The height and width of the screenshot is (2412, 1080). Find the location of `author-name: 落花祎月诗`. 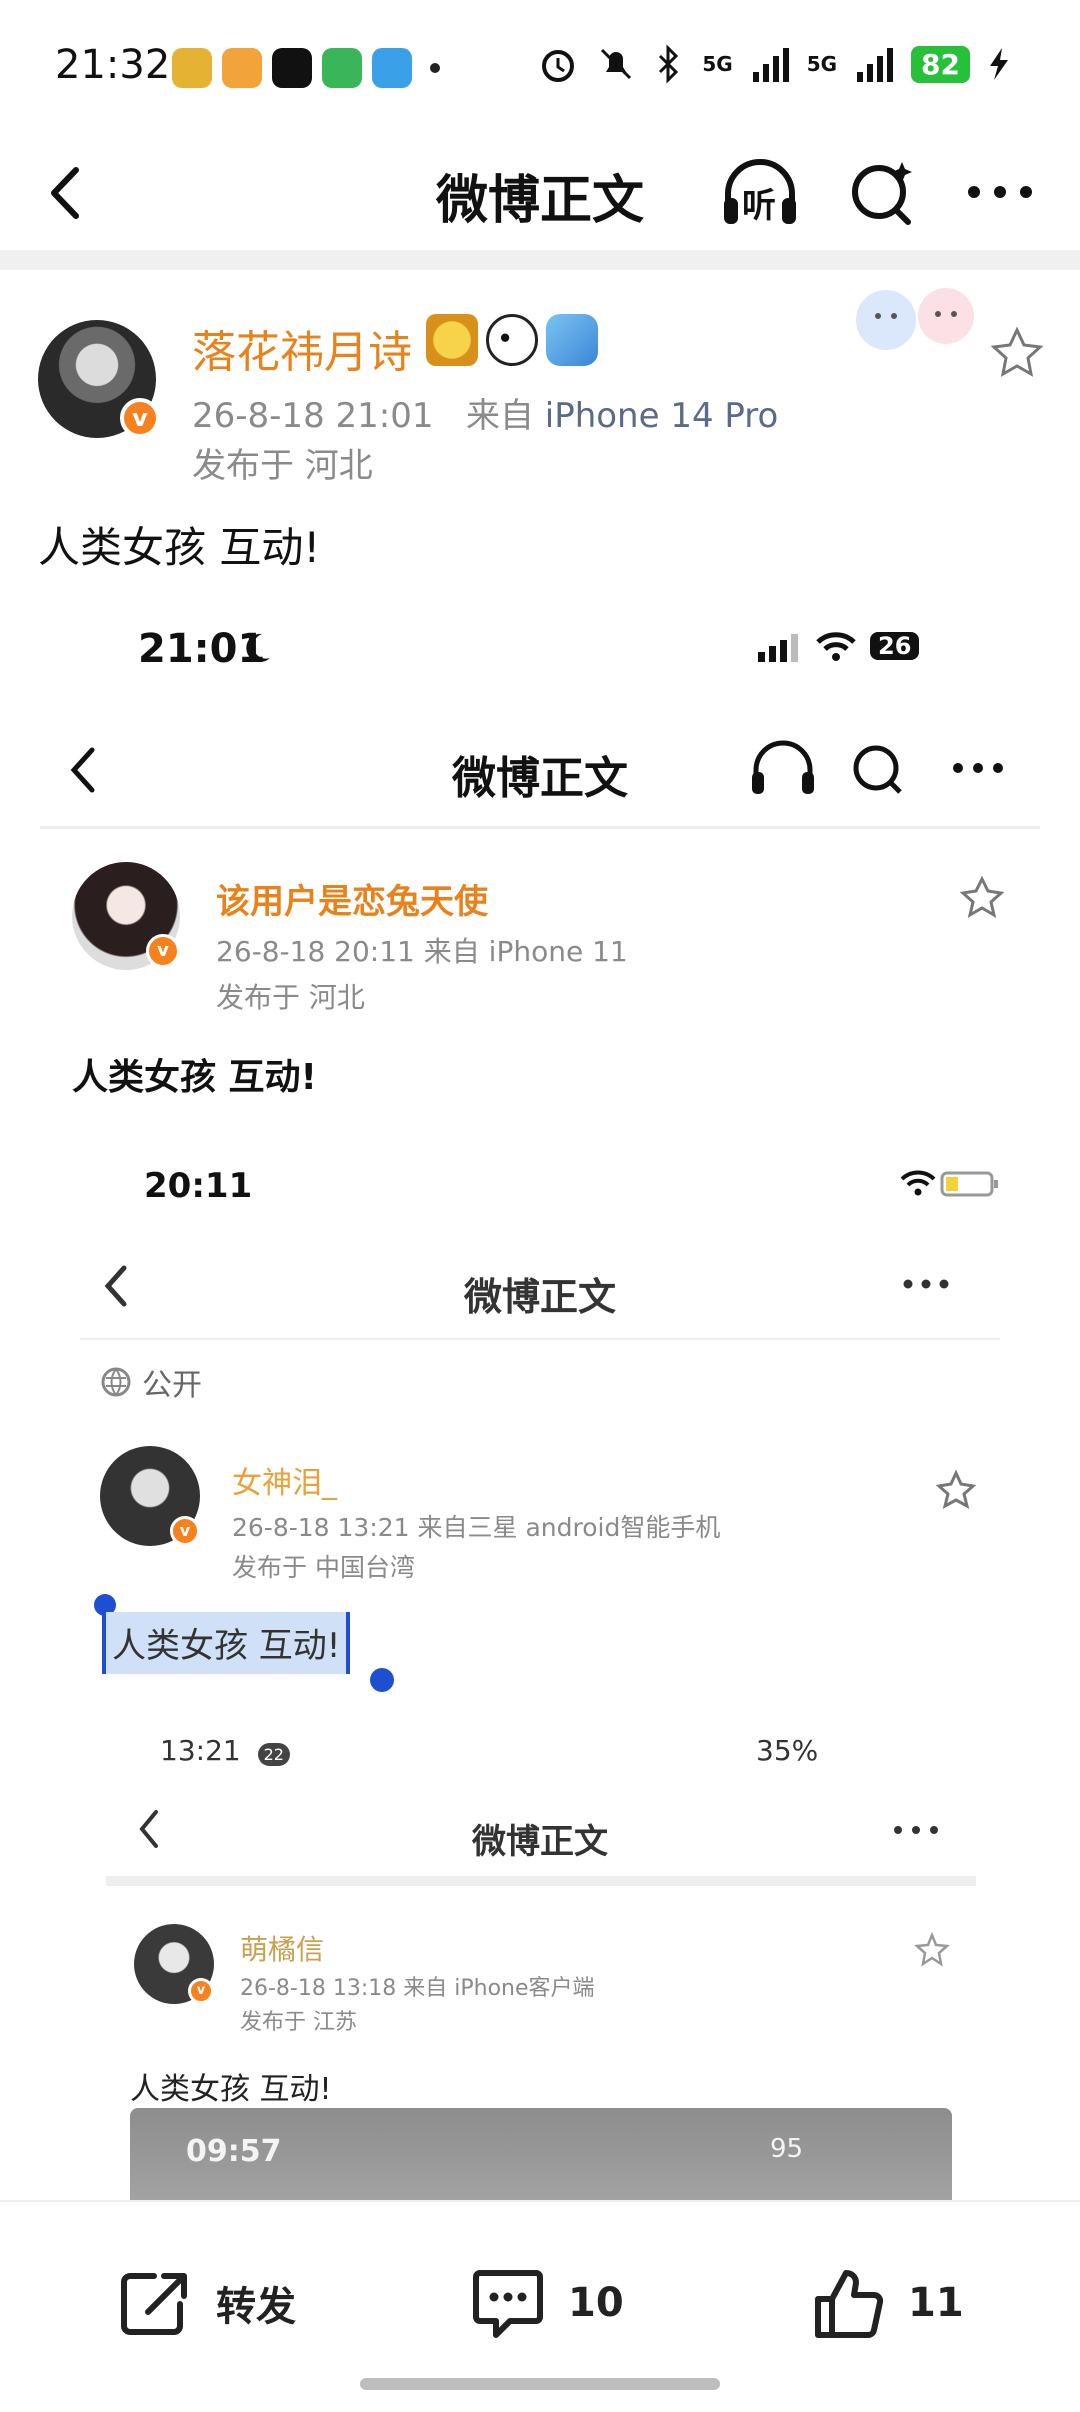

author-name: 落花祎月诗 is located at coordinates (302, 348).